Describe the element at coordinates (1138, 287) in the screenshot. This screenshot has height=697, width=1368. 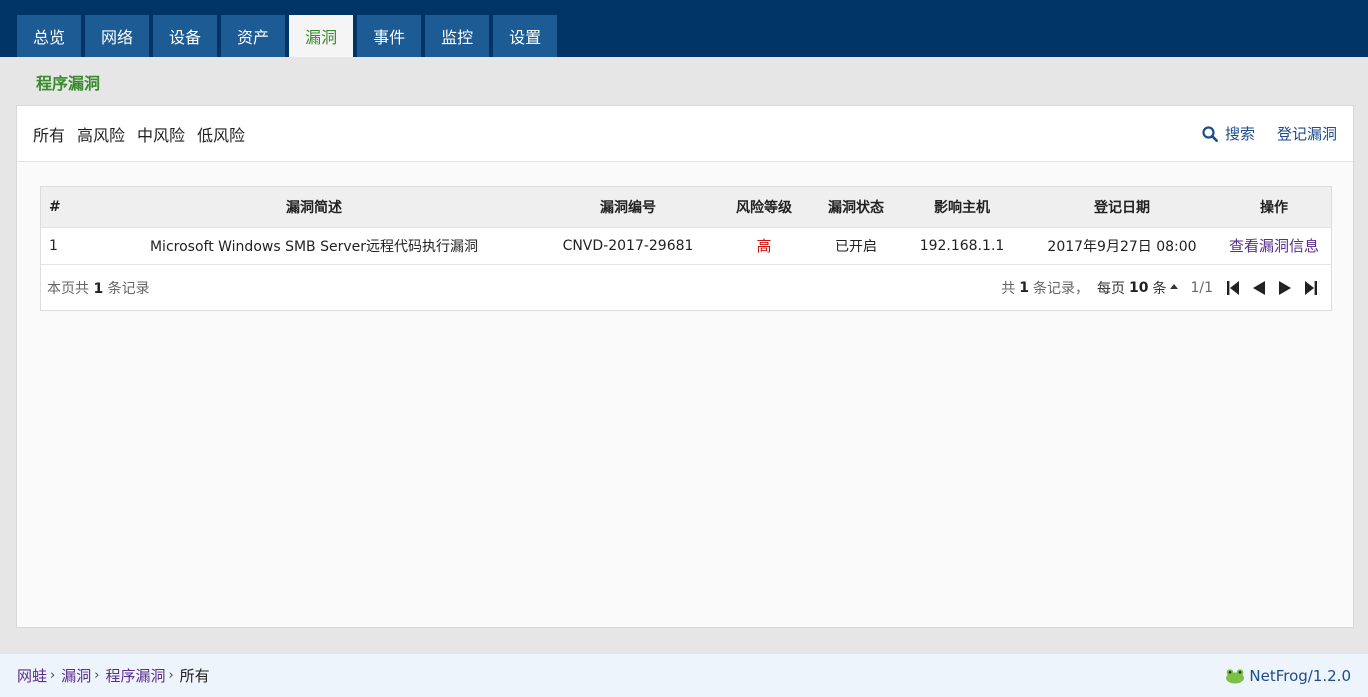
I see `per-page-number: 10` at that location.